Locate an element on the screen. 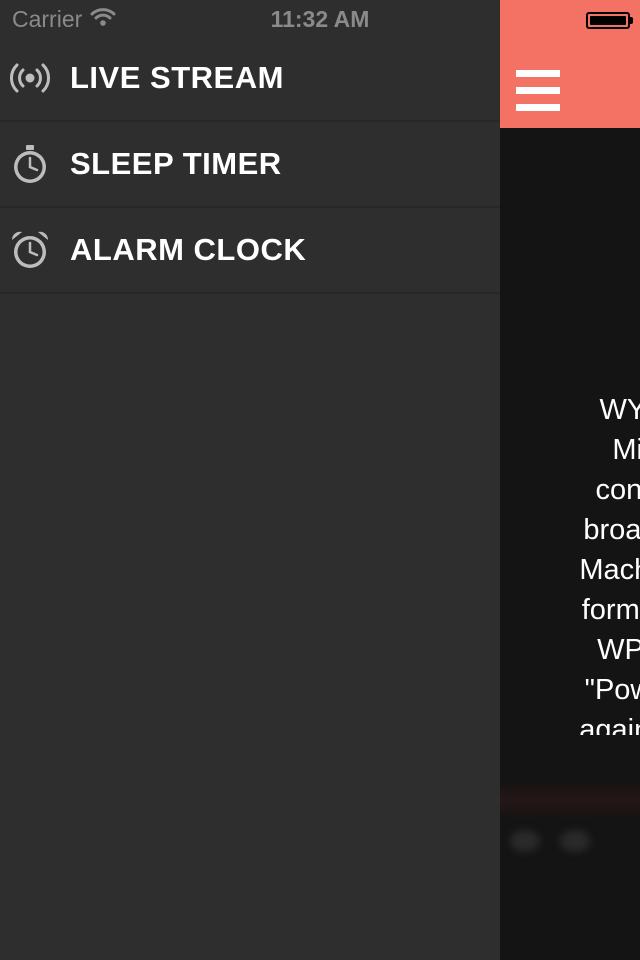 Image resolution: width=640 pixels, height=960 pixels. player-divider-glow is located at coordinates (570, 800).